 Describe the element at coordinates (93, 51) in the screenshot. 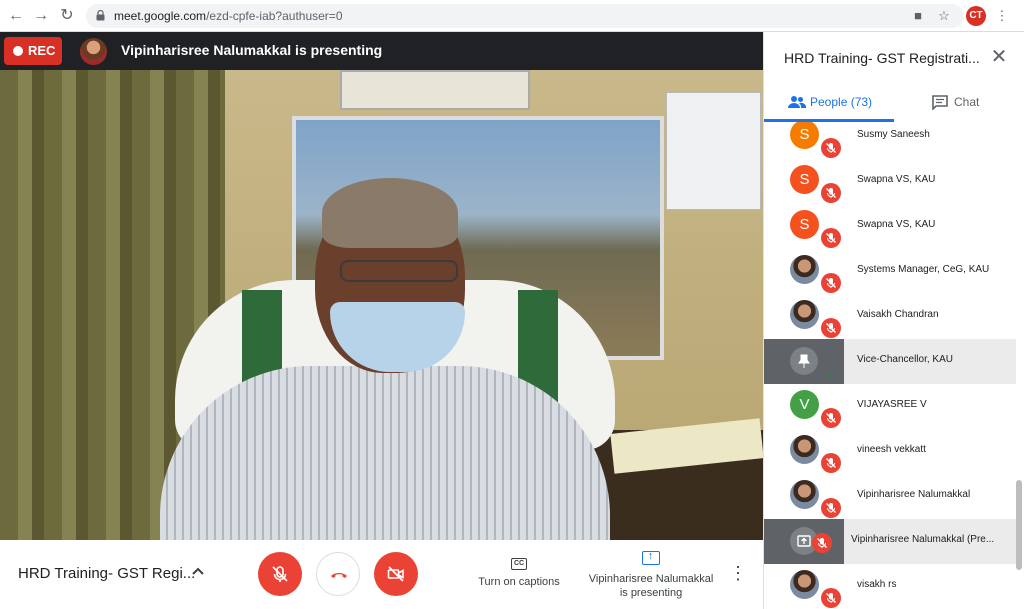

I see `presenter-avatar` at that location.